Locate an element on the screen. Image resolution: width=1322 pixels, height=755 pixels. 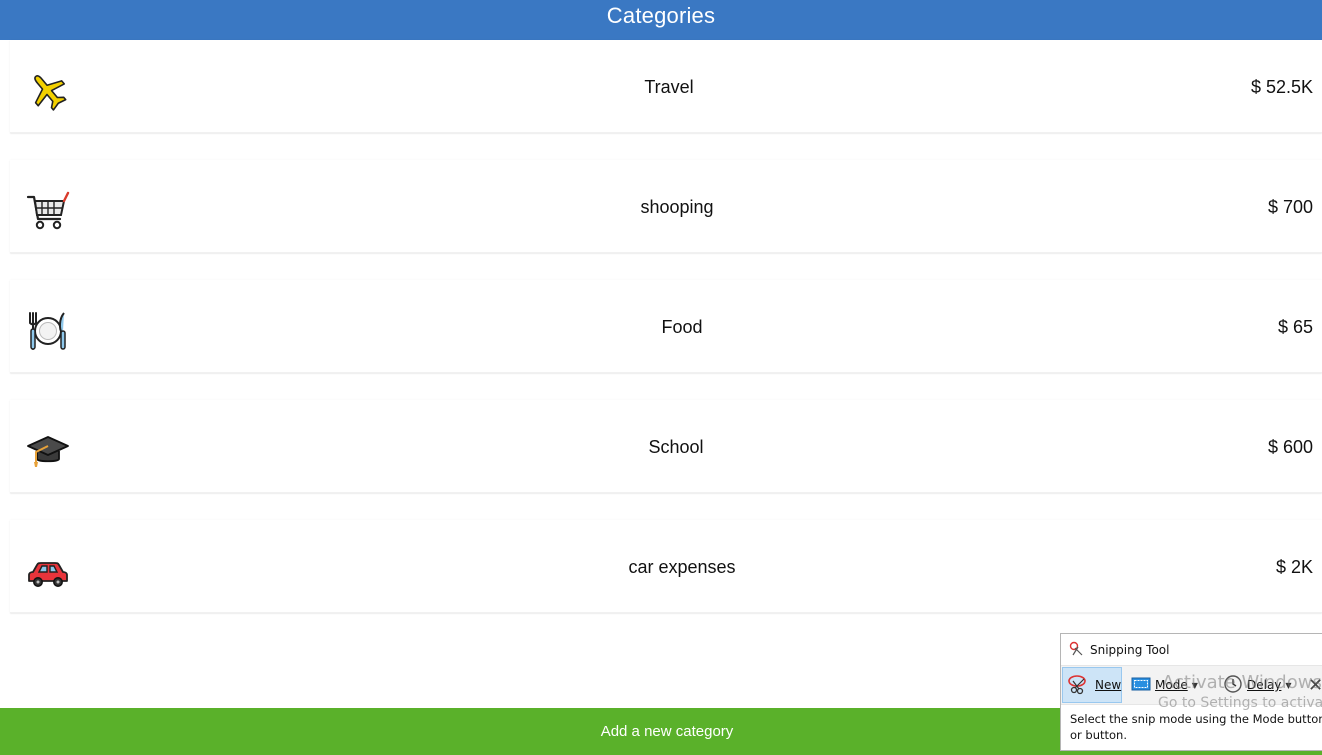
snipping-tool-toolbar: New Mode ▼ Delay ▼ ✕ is located at coordinates (1191, 685).